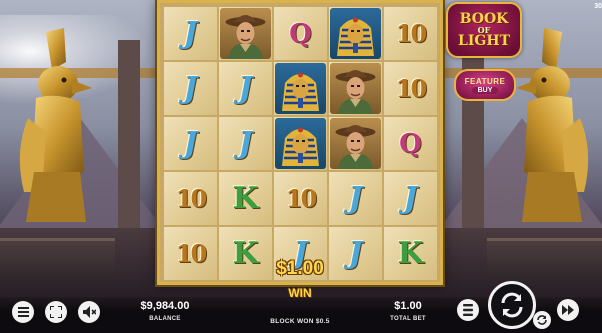 This screenshot has height=333, width=602. I want to click on turbo-button, so click(568, 310).